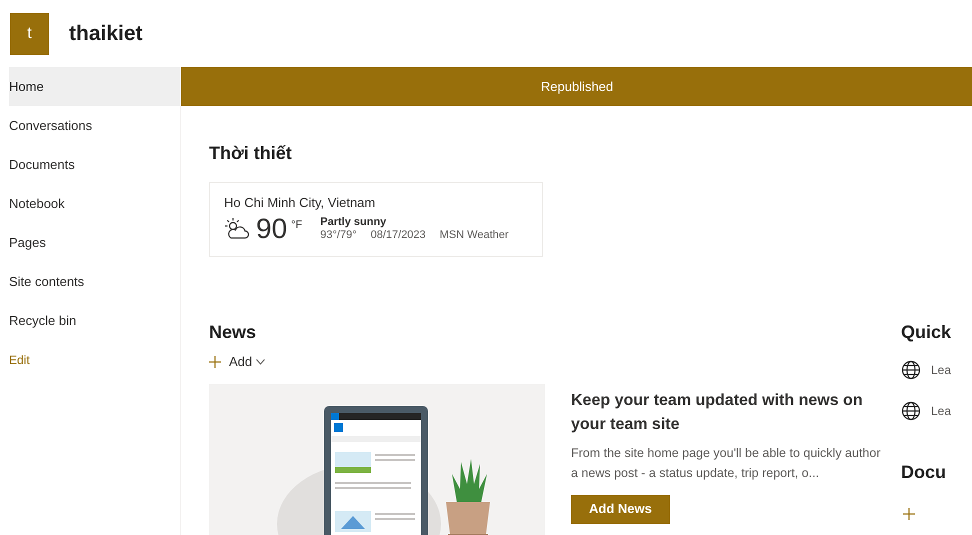 This screenshot has height=535, width=972. What do you see at coordinates (261, 361) in the screenshot?
I see `chevron-down-icon` at bounding box center [261, 361].